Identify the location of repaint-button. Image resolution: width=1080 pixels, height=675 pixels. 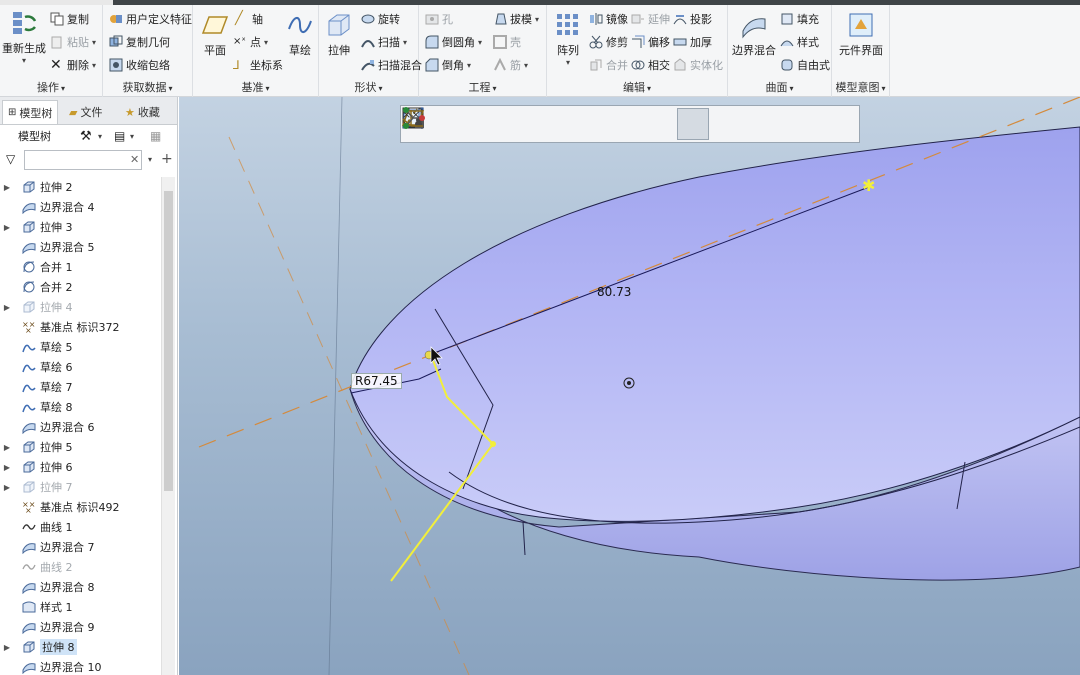
(470, 123).